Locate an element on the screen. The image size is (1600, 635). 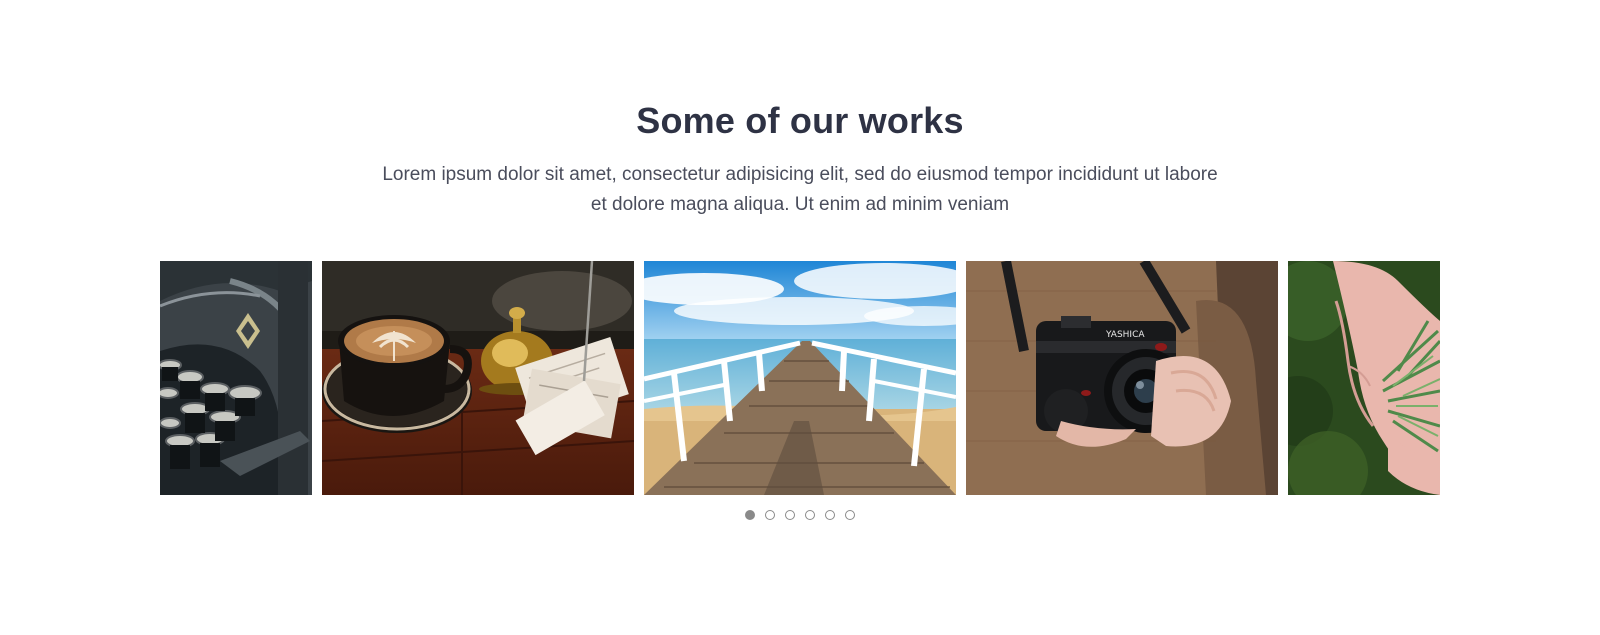
slide-camera: YASHICA is located at coordinates (1122, 378).